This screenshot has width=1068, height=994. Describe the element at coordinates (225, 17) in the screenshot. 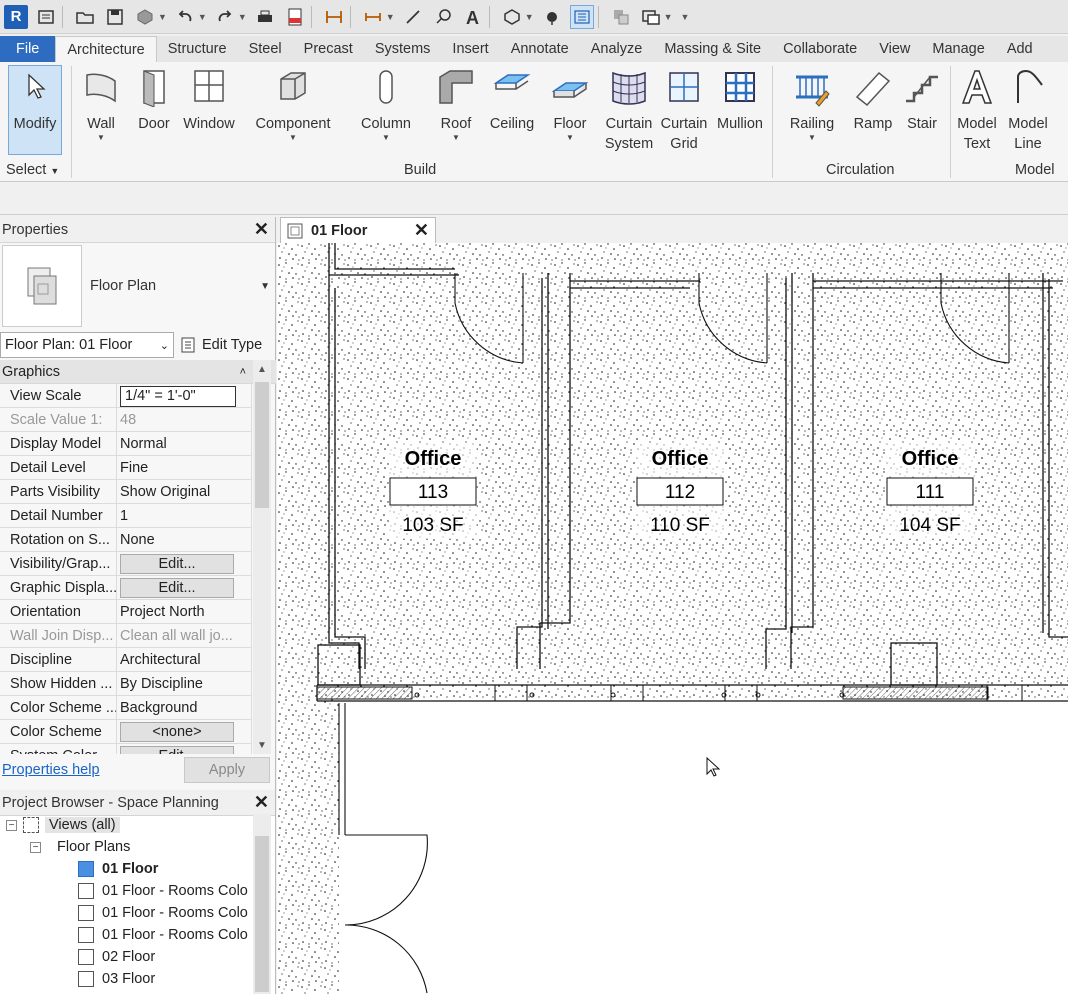

I see `redo-icon` at that location.